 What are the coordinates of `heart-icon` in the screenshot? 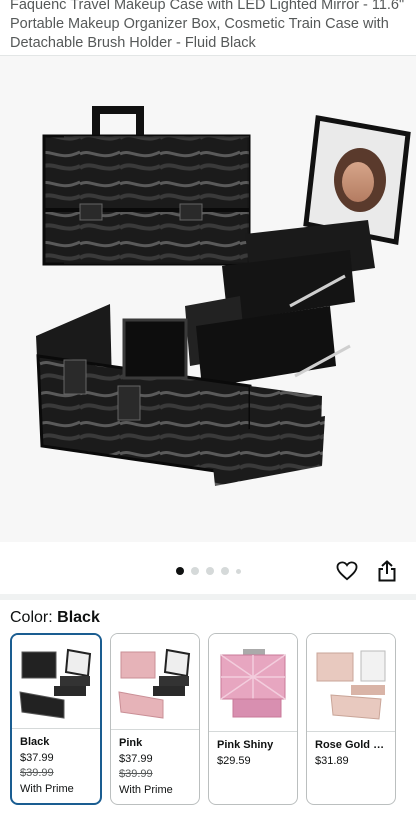 It's located at (347, 571).